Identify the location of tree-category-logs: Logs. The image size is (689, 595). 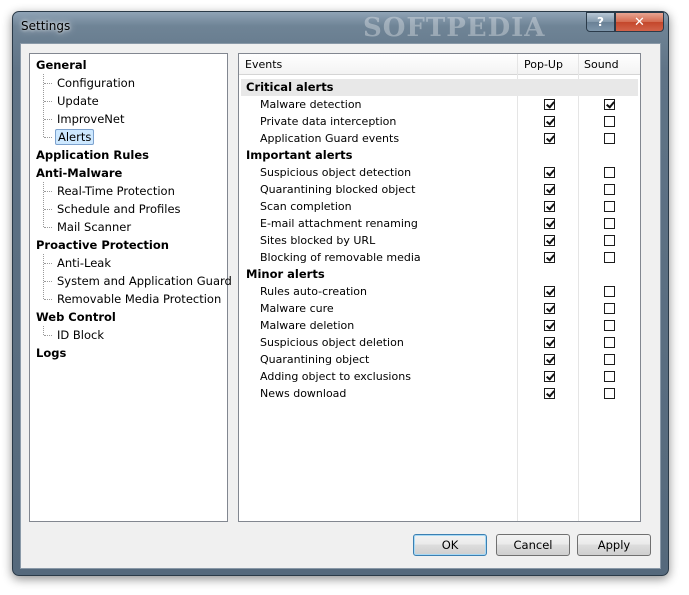
(128, 353).